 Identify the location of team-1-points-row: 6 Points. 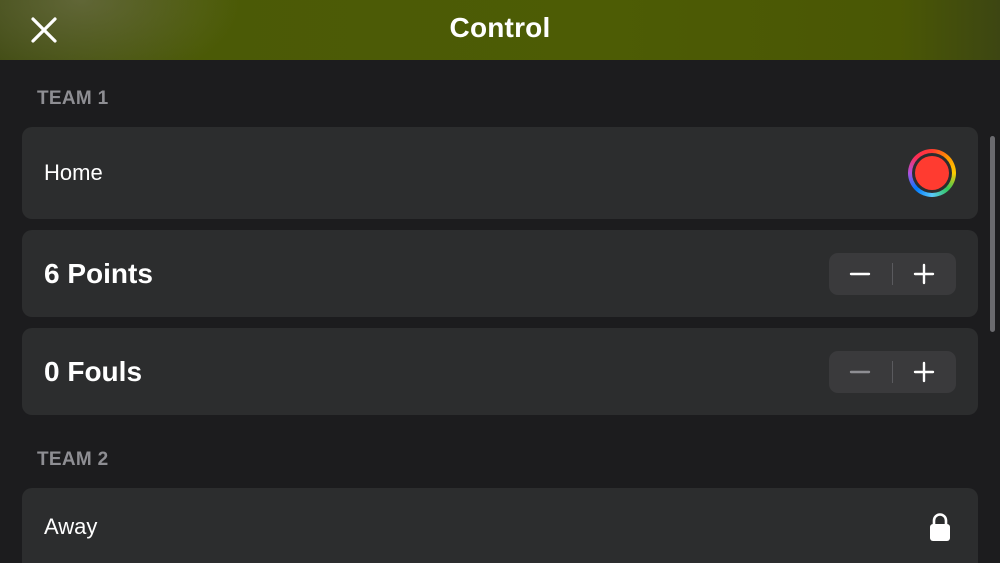
(500, 273).